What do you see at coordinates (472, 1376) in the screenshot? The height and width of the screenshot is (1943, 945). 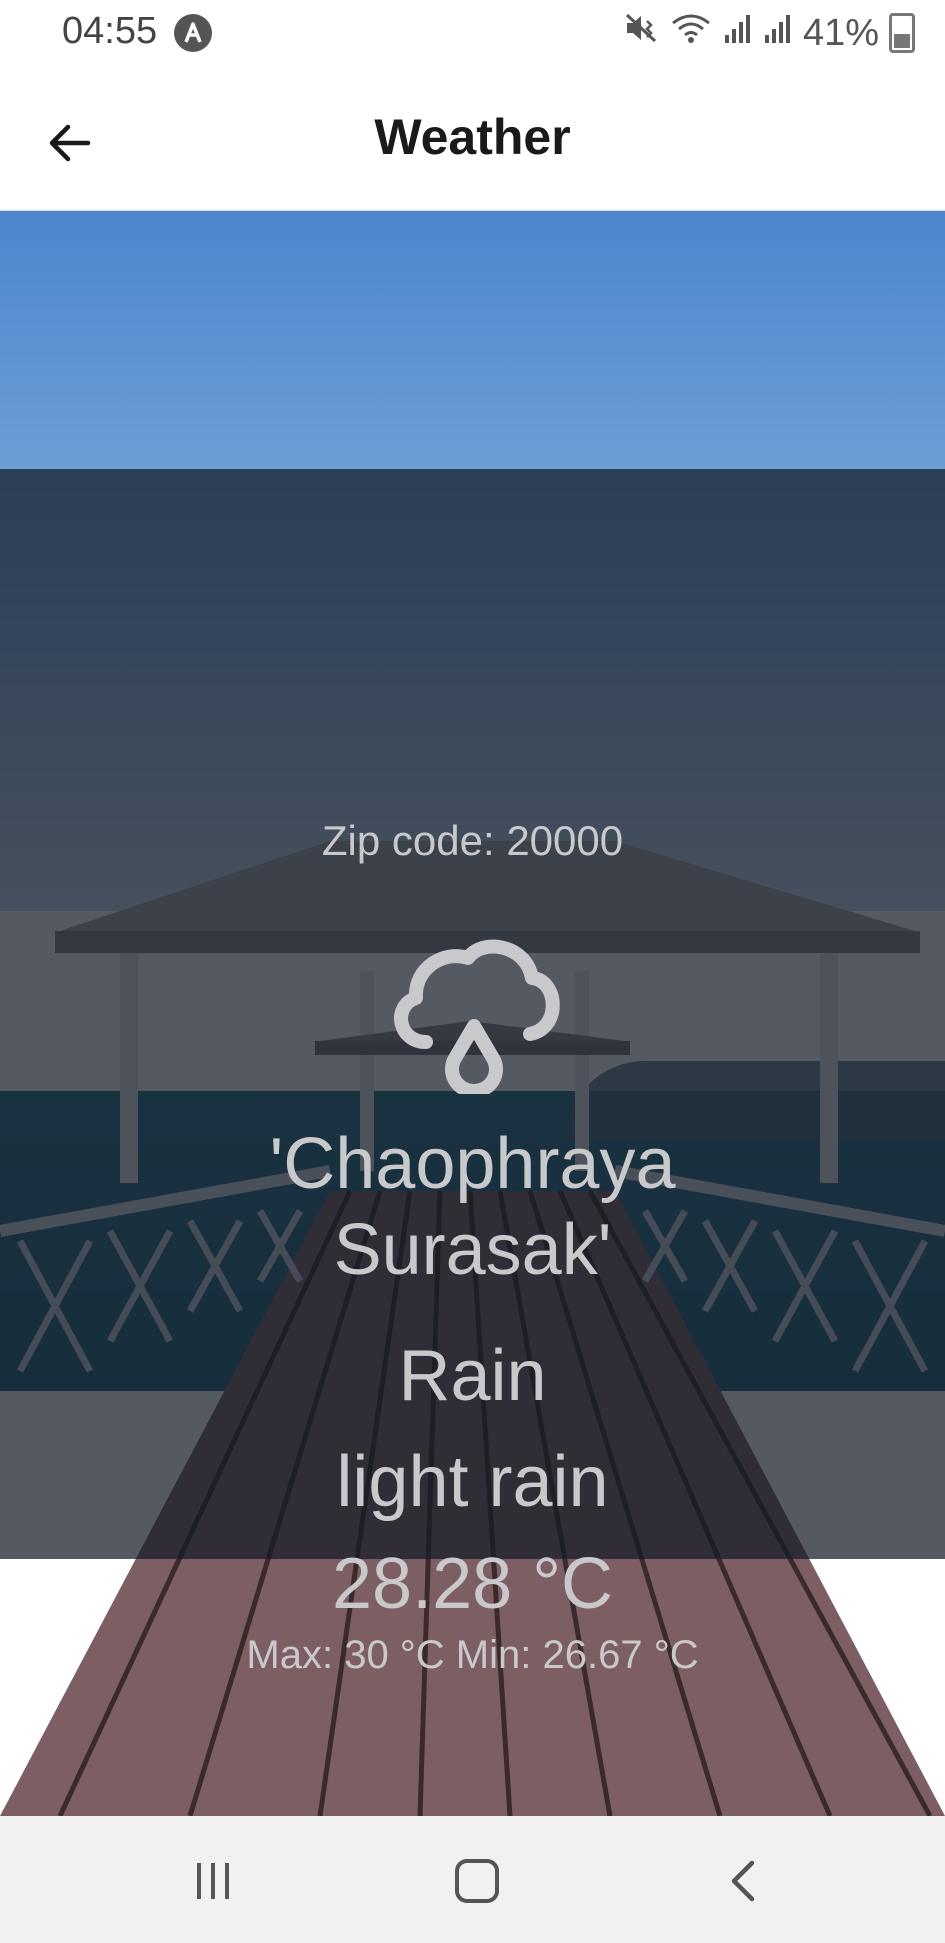 I see `weather-condition: Rain` at bounding box center [472, 1376].